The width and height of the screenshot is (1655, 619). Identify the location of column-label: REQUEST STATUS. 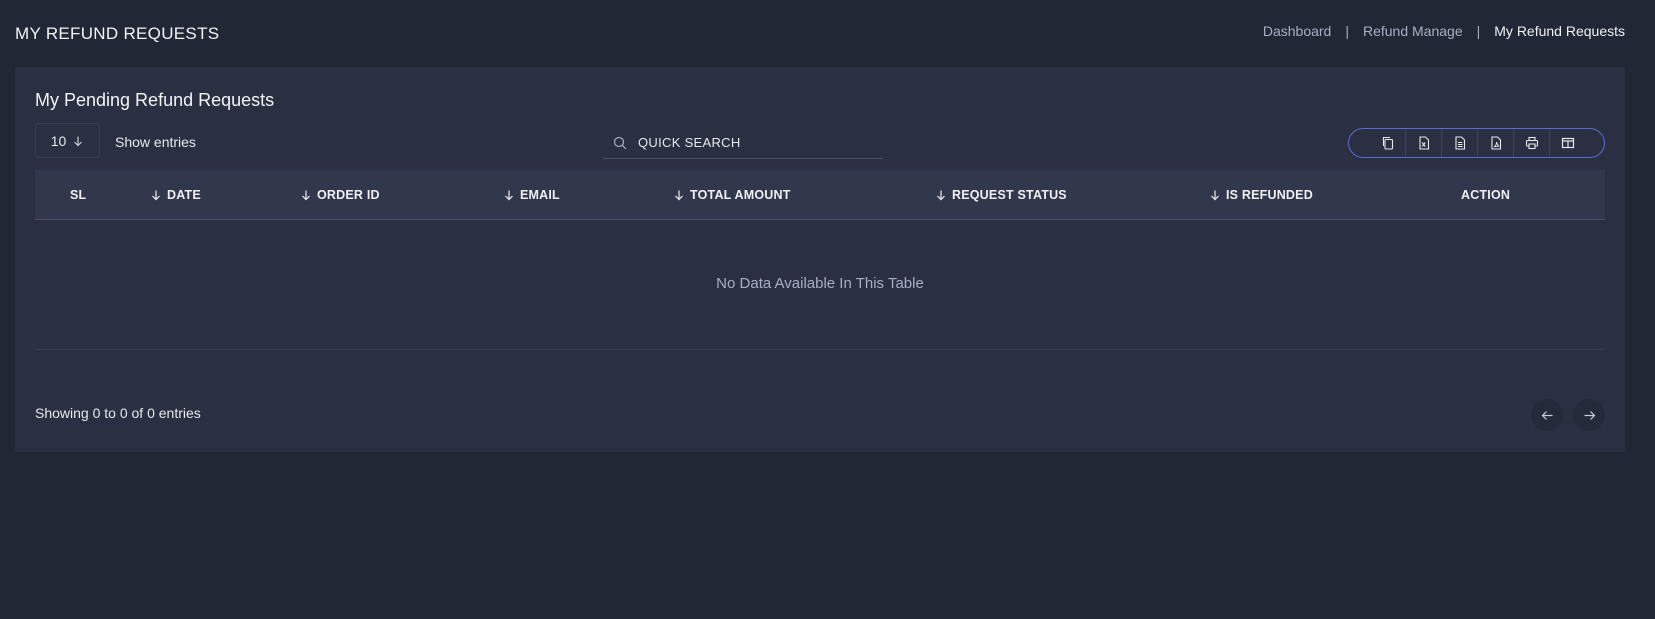
(1009, 195).